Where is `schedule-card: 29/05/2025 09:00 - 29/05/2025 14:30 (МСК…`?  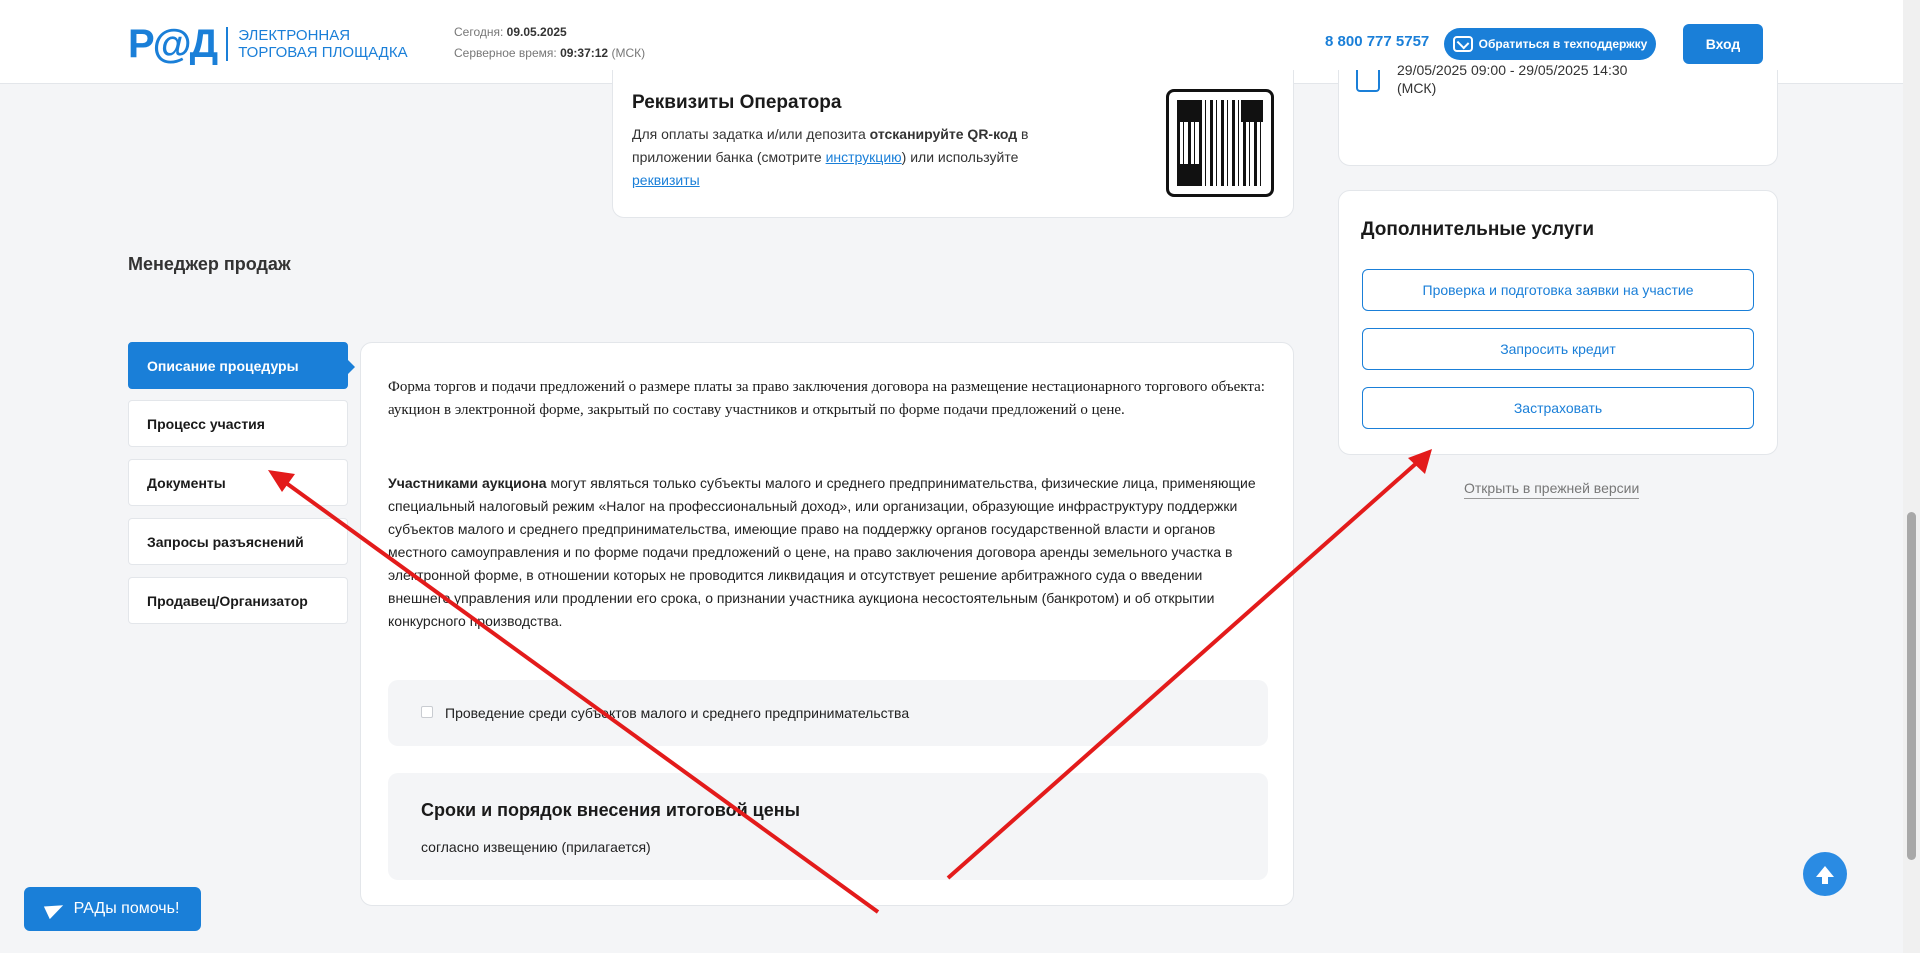 schedule-card: 29/05/2025 09:00 - 29/05/2025 14:30 (МСК… is located at coordinates (1558, 114).